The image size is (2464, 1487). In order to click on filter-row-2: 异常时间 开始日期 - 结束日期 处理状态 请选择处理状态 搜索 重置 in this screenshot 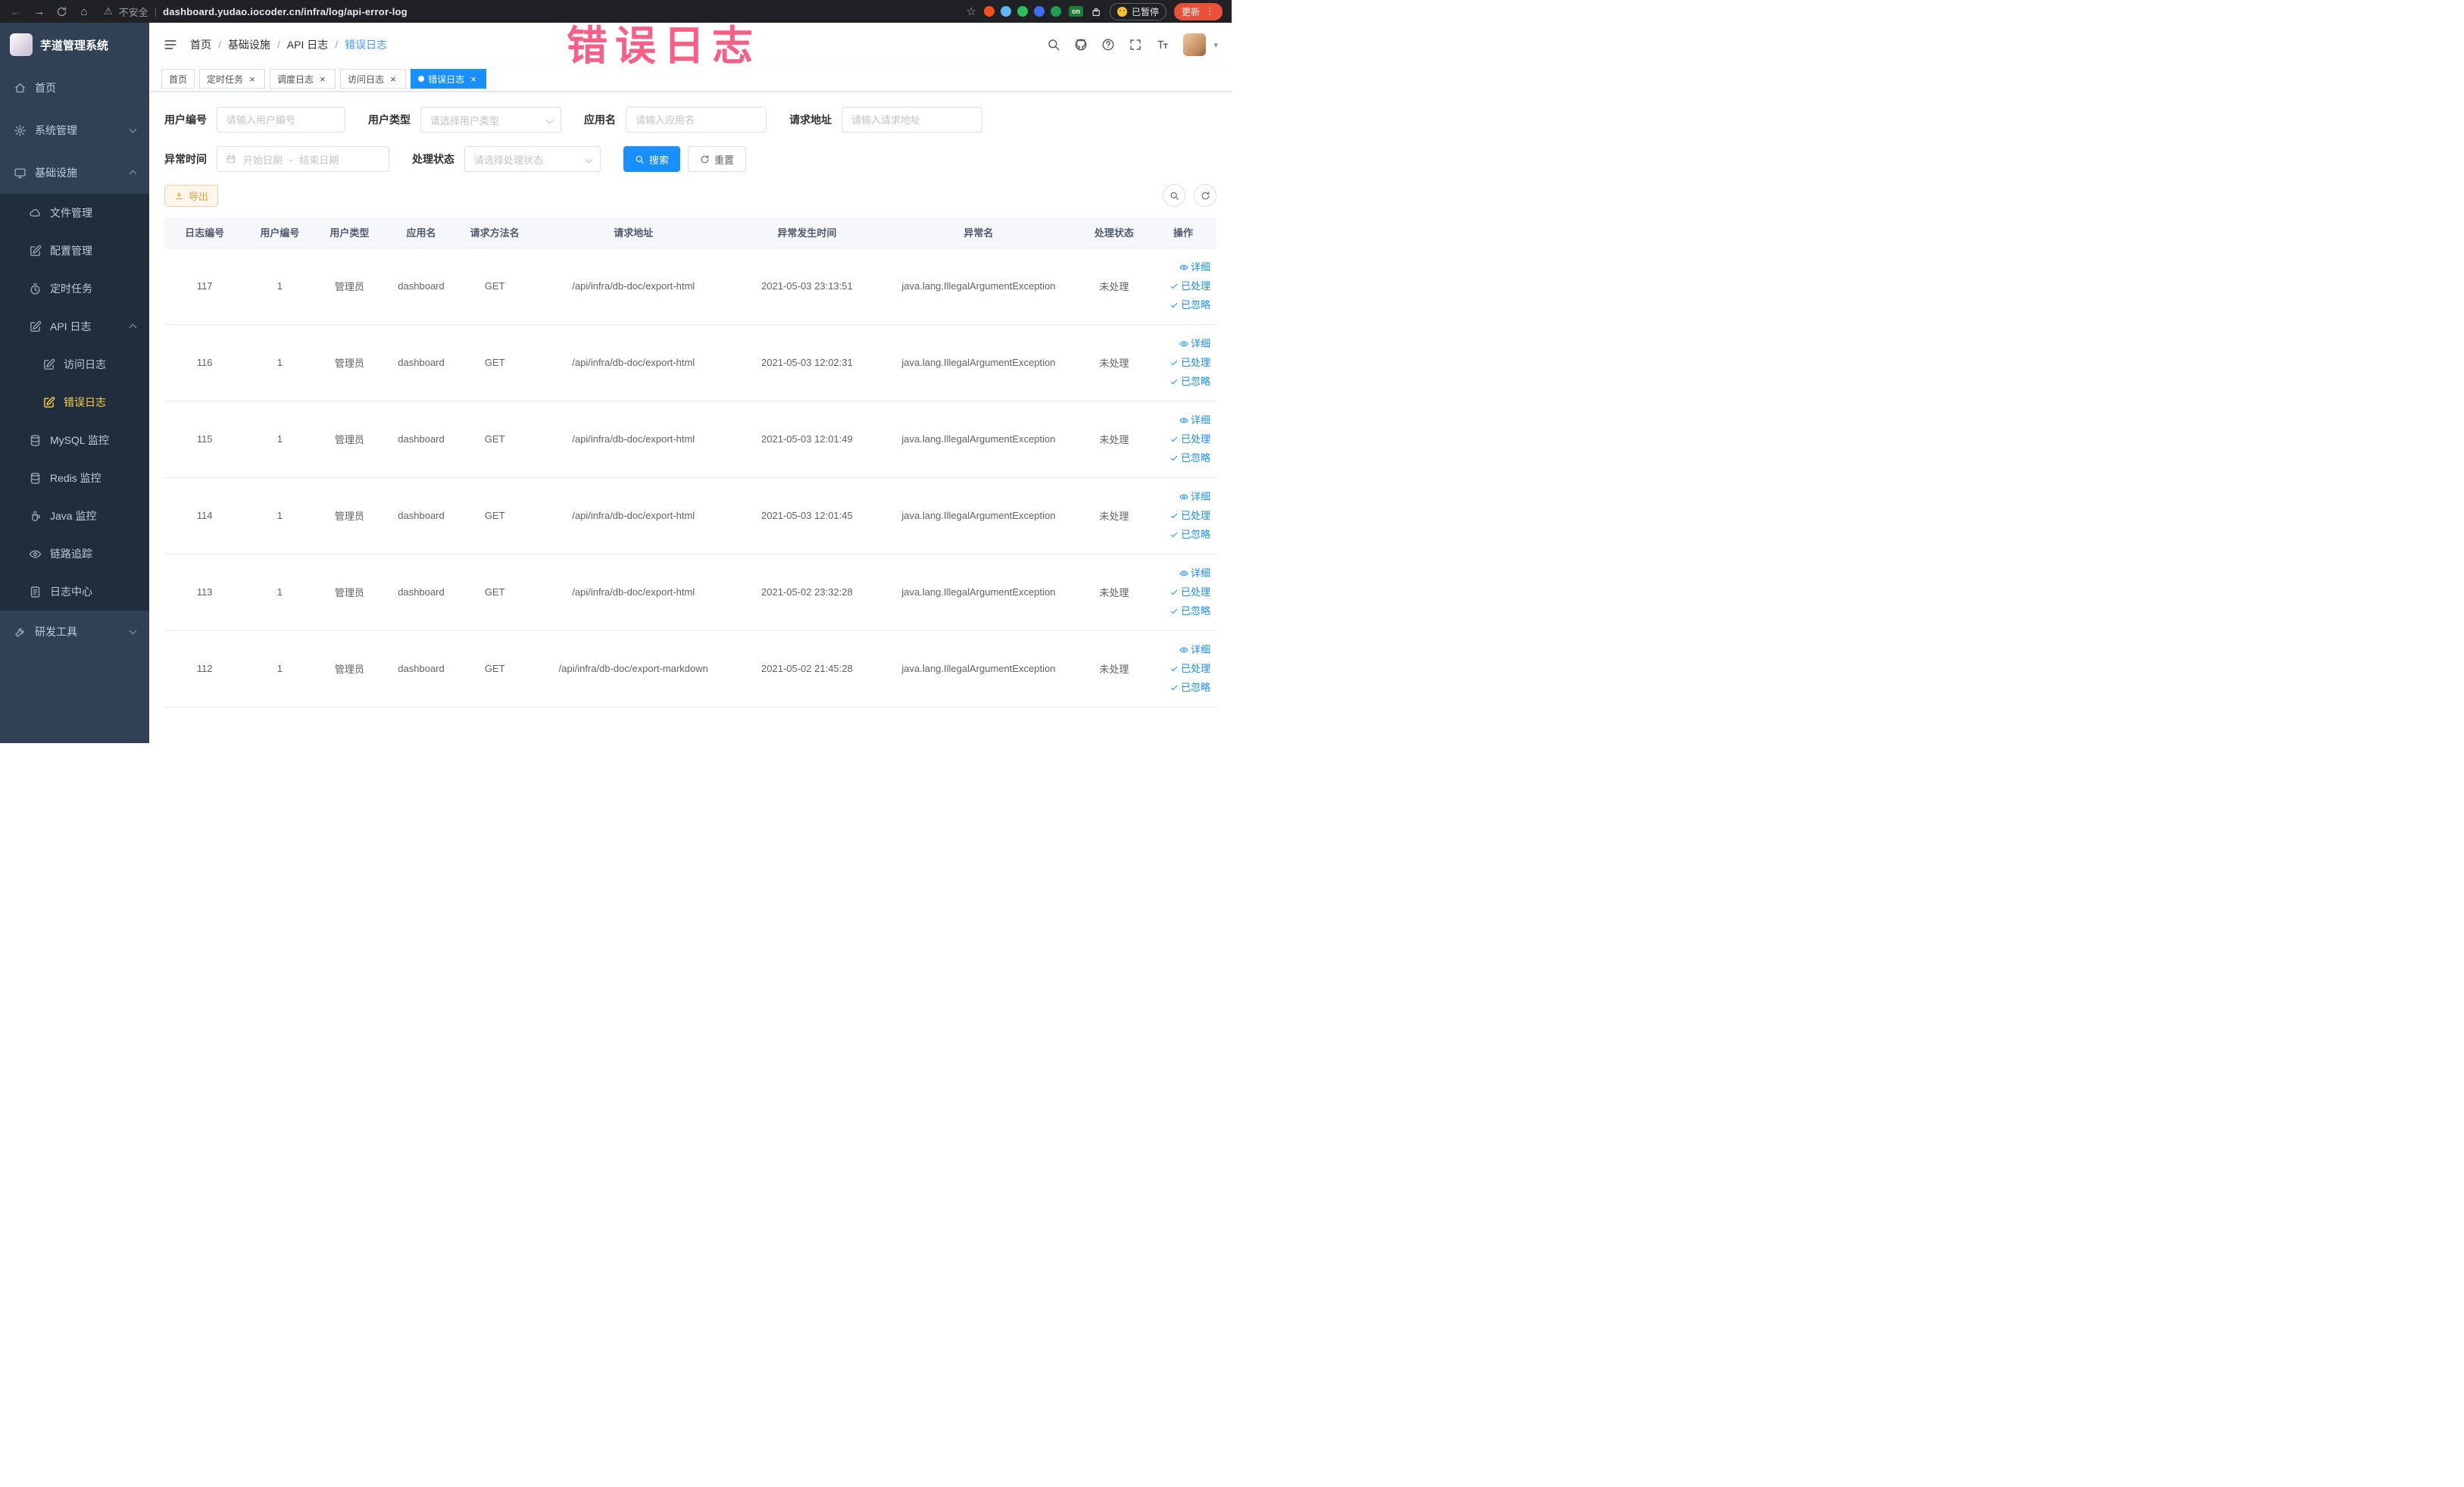, I will do `click(690, 159)`.